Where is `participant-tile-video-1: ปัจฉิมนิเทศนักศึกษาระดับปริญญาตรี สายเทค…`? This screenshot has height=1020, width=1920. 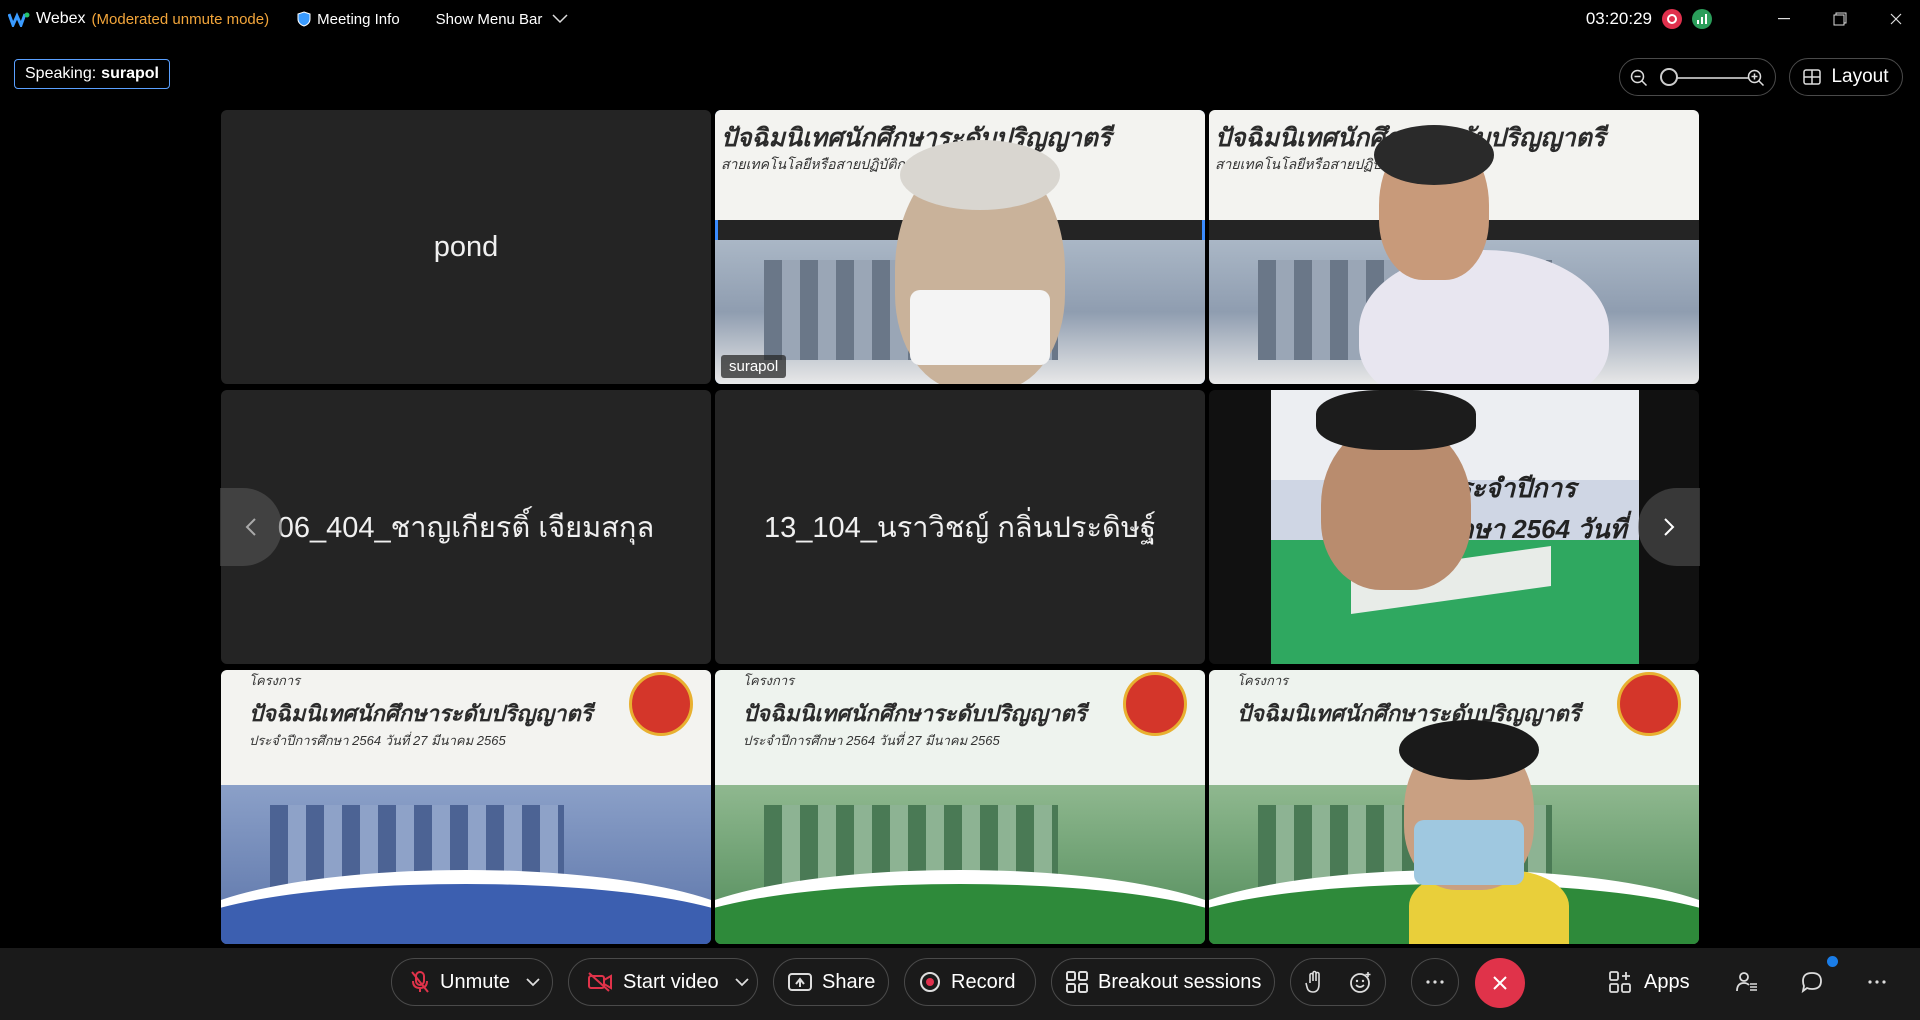
participant-tile-video-1: ปัจฉิมนิเทศนักศึกษาระดับปริญญาตรี สายเทค… is located at coordinates (1454, 247).